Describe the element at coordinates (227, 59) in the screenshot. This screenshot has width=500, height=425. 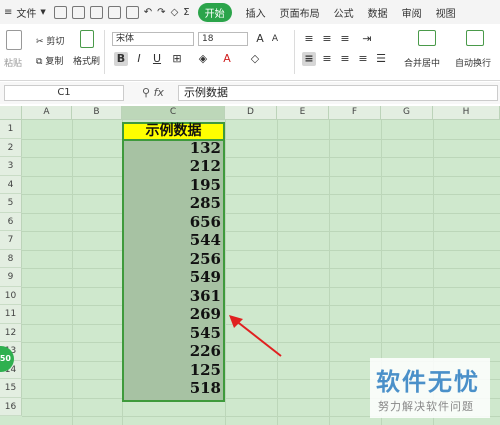
I see `font-color-icon: A` at that location.